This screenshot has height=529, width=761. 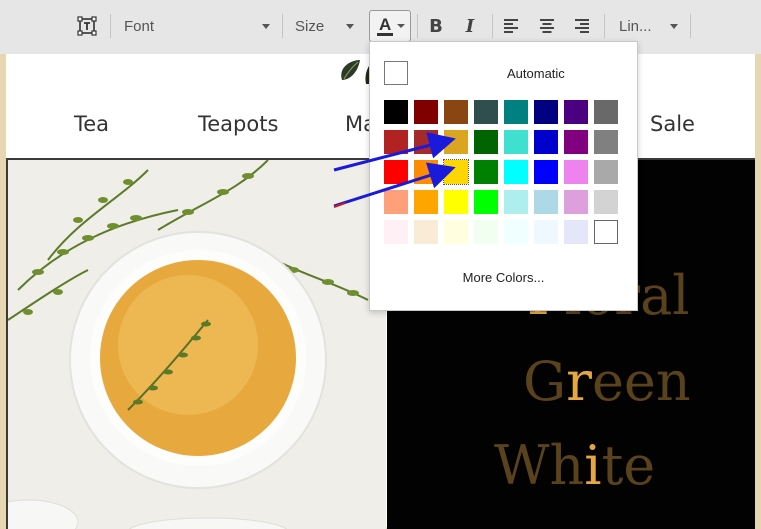 I want to click on banner-line-4: White, so click(x=575, y=465).